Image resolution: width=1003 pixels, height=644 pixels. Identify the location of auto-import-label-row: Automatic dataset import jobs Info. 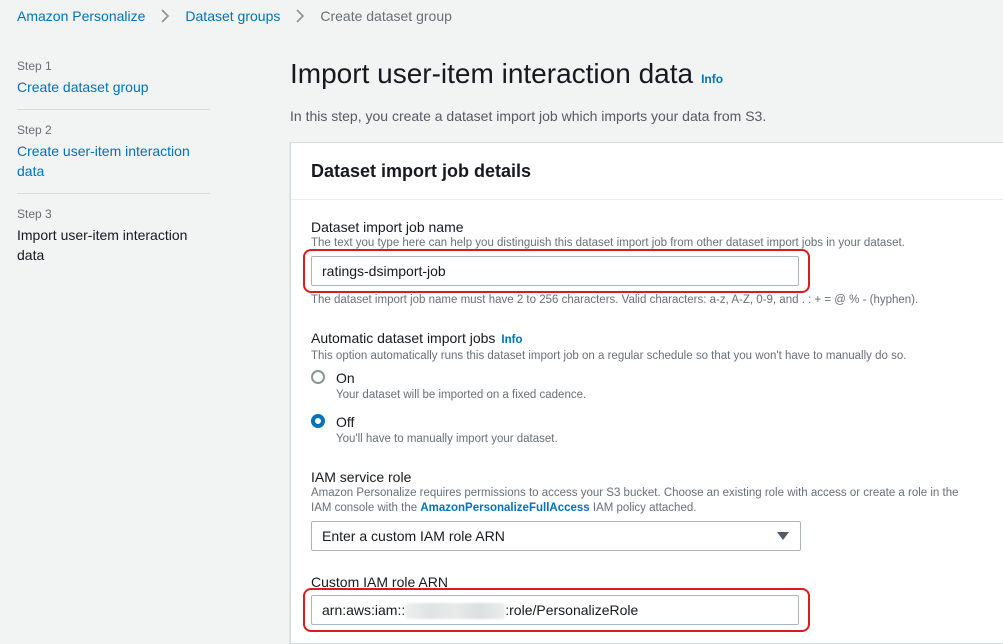
(608, 339).